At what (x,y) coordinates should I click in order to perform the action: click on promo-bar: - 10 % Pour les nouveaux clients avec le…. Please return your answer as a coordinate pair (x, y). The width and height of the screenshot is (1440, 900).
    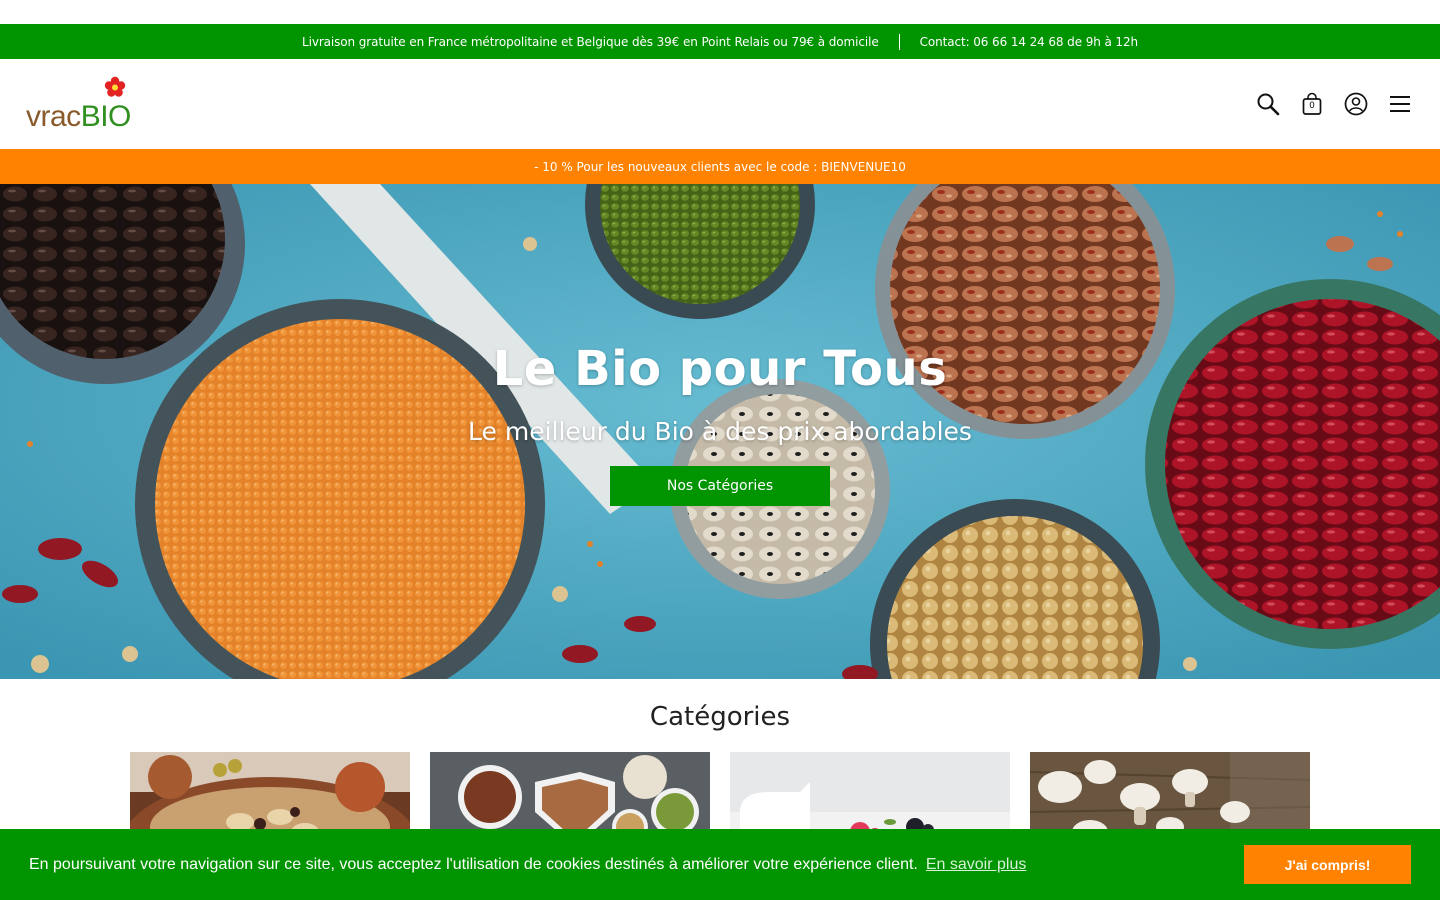
    Looking at the image, I should click on (720, 166).